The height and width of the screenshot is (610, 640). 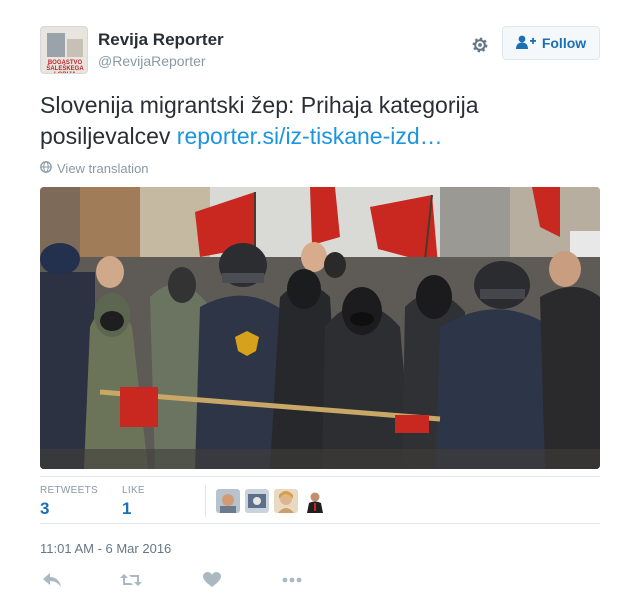 I want to click on avatar: BOGASTVO ŠALEŠKEGA LOBIJA, so click(x=64, y=50).